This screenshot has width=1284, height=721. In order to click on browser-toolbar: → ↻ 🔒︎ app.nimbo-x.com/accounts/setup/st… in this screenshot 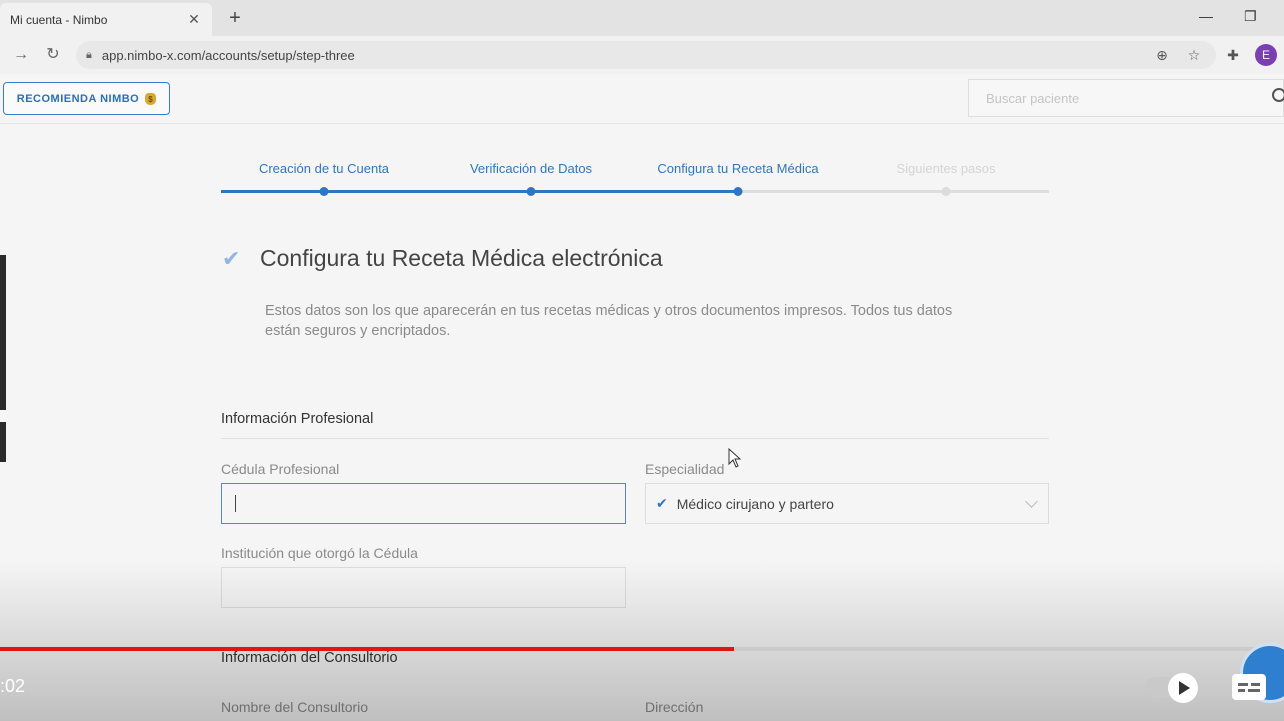, I will do `click(642, 55)`.